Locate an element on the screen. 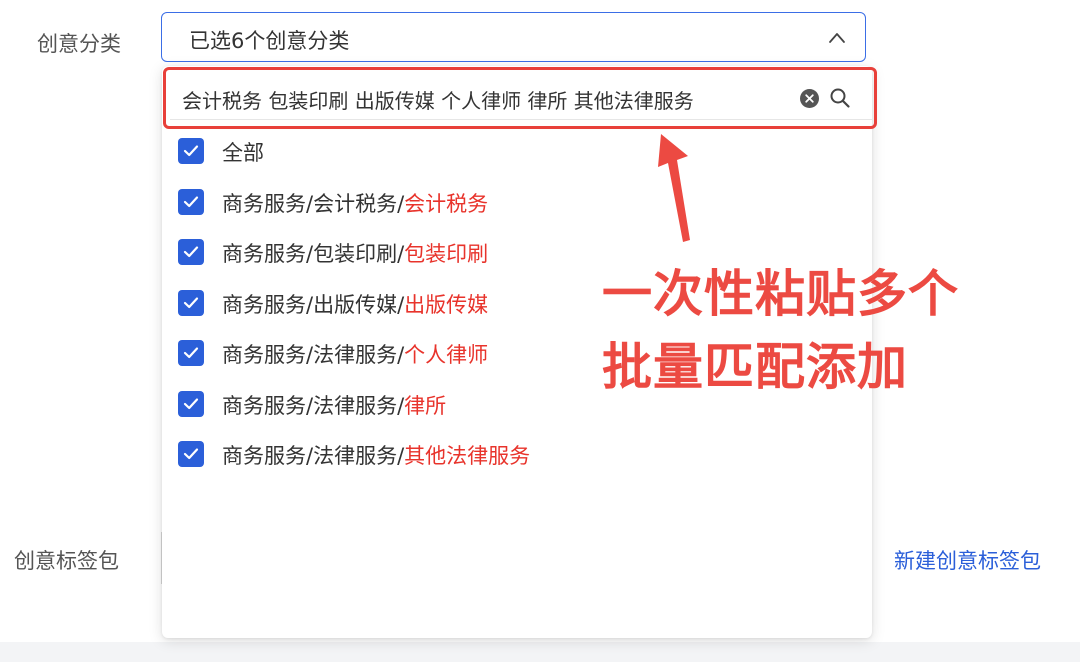 The image size is (1080, 662). category-option-row: 商务服务/法律服务/其他法律服务 is located at coordinates (518, 463).